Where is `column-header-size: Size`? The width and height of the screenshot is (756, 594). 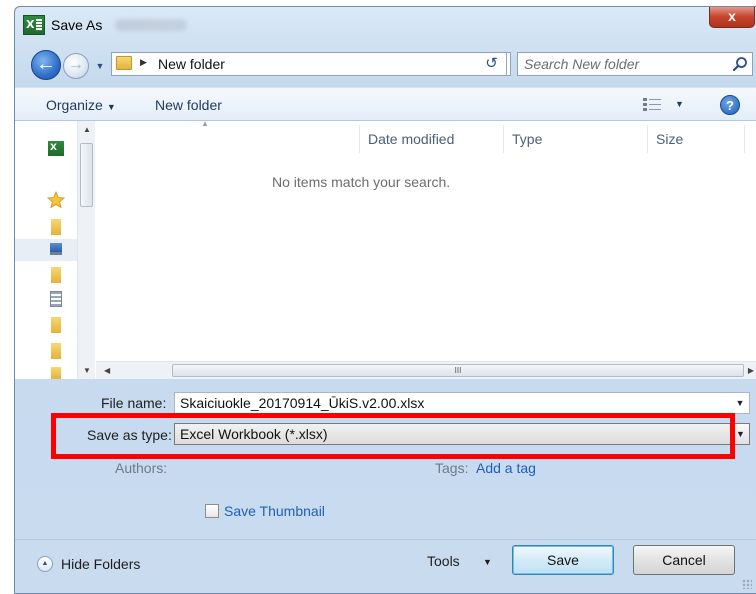 column-header-size: Size is located at coordinates (669, 139).